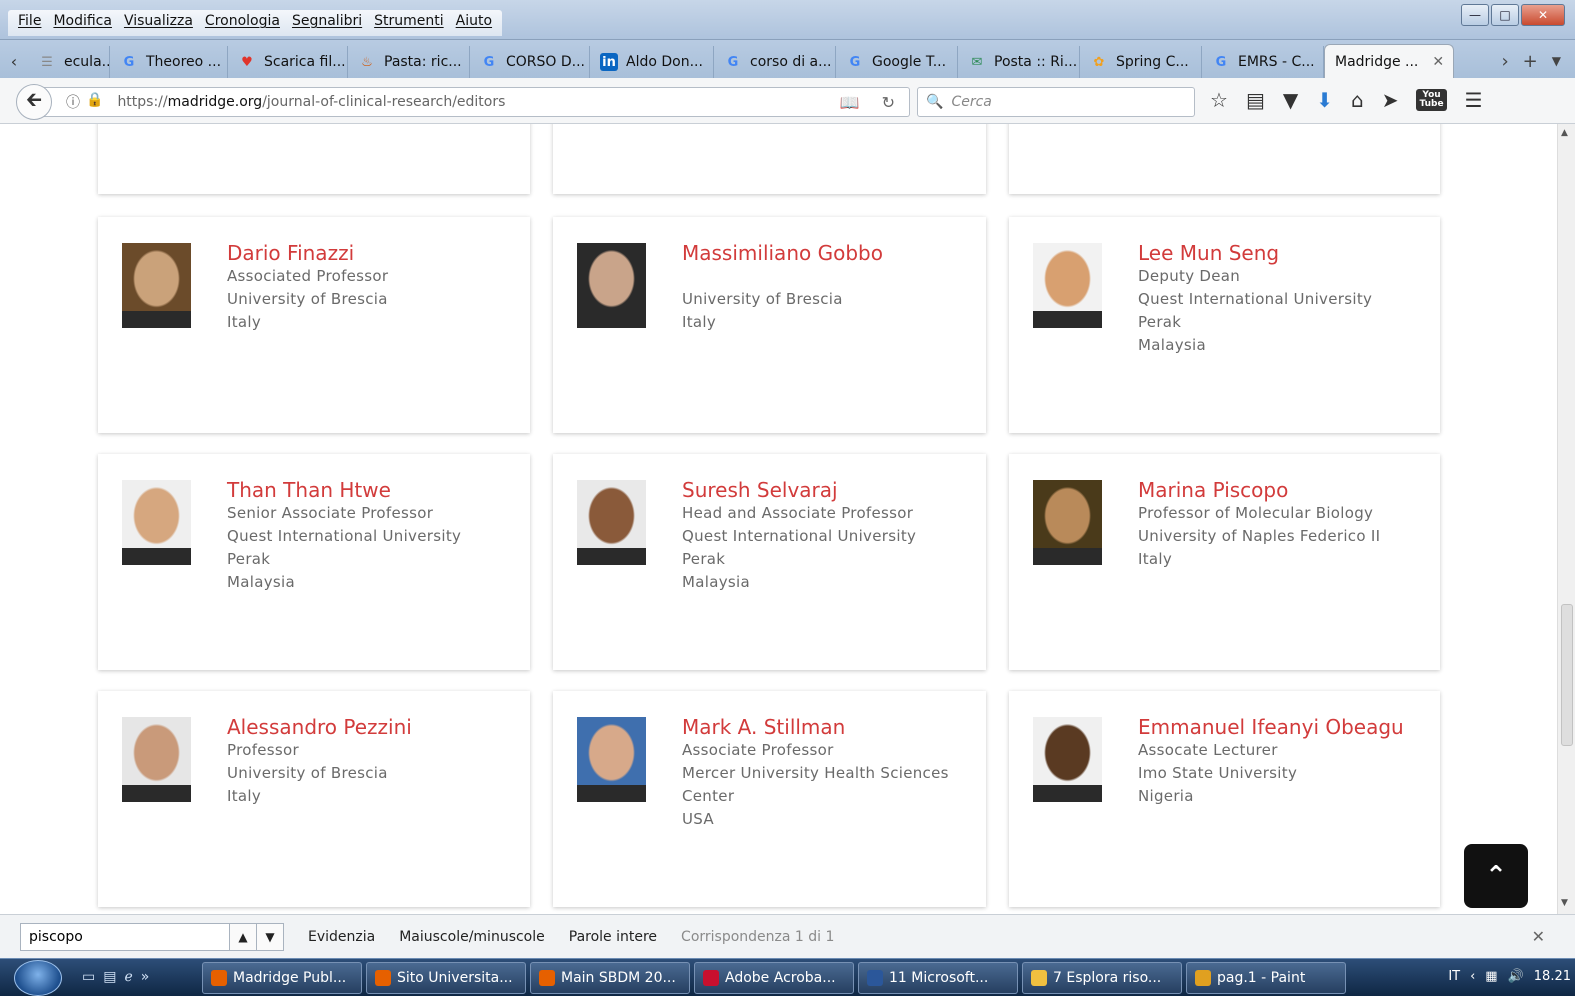  What do you see at coordinates (474, 24) in the screenshot?
I see `menu-aiuto: Aiuto` at bounding box center [474, 24].